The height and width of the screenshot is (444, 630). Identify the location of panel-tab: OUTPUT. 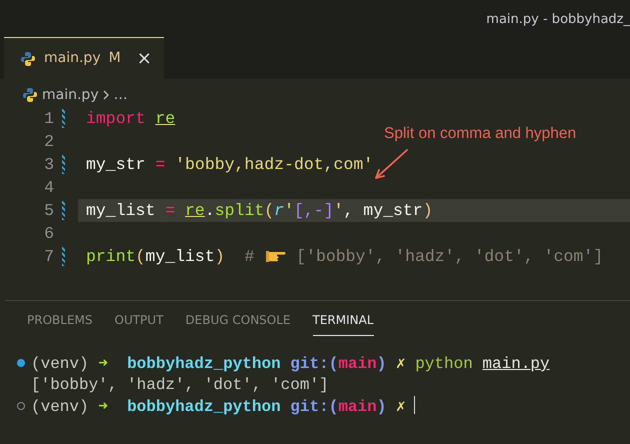
(139, 318).